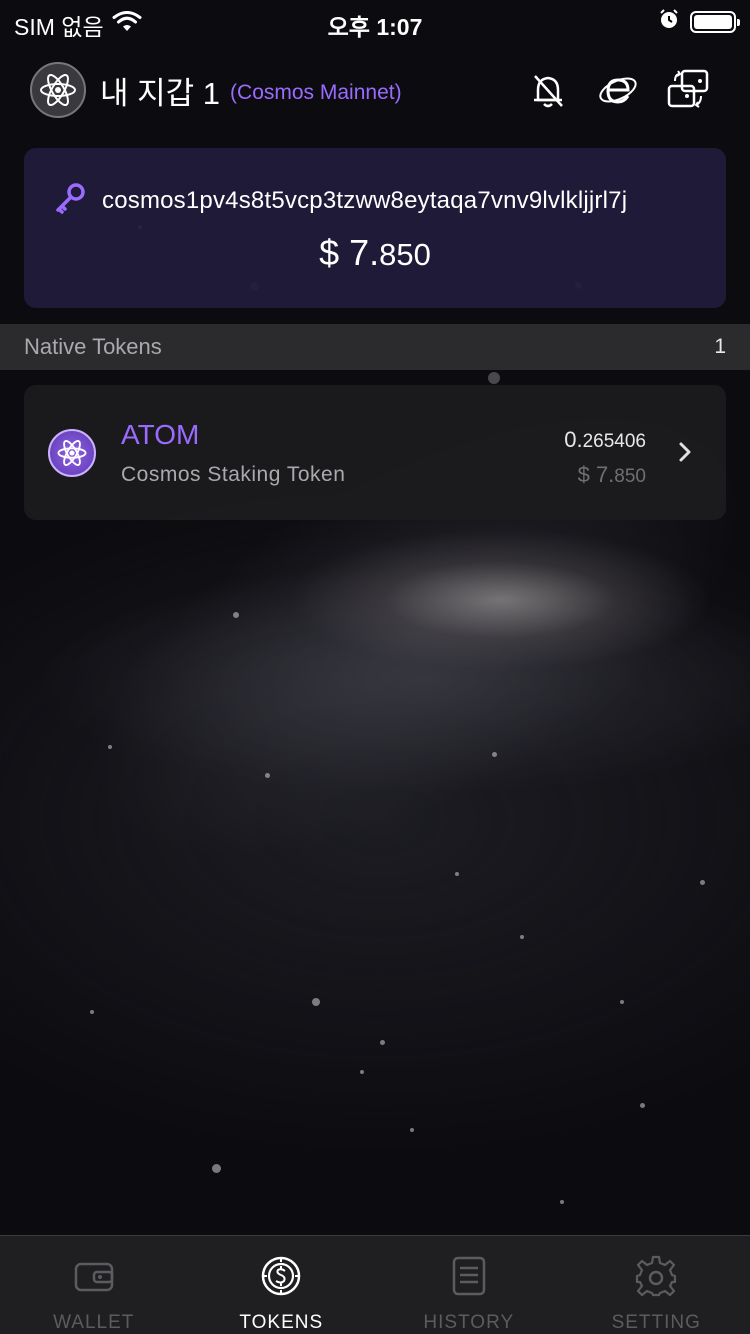  What do you see at coordinates (281, 1276) in the screenshot?
I see `coin-icon` at bounding box center [281, 1276].